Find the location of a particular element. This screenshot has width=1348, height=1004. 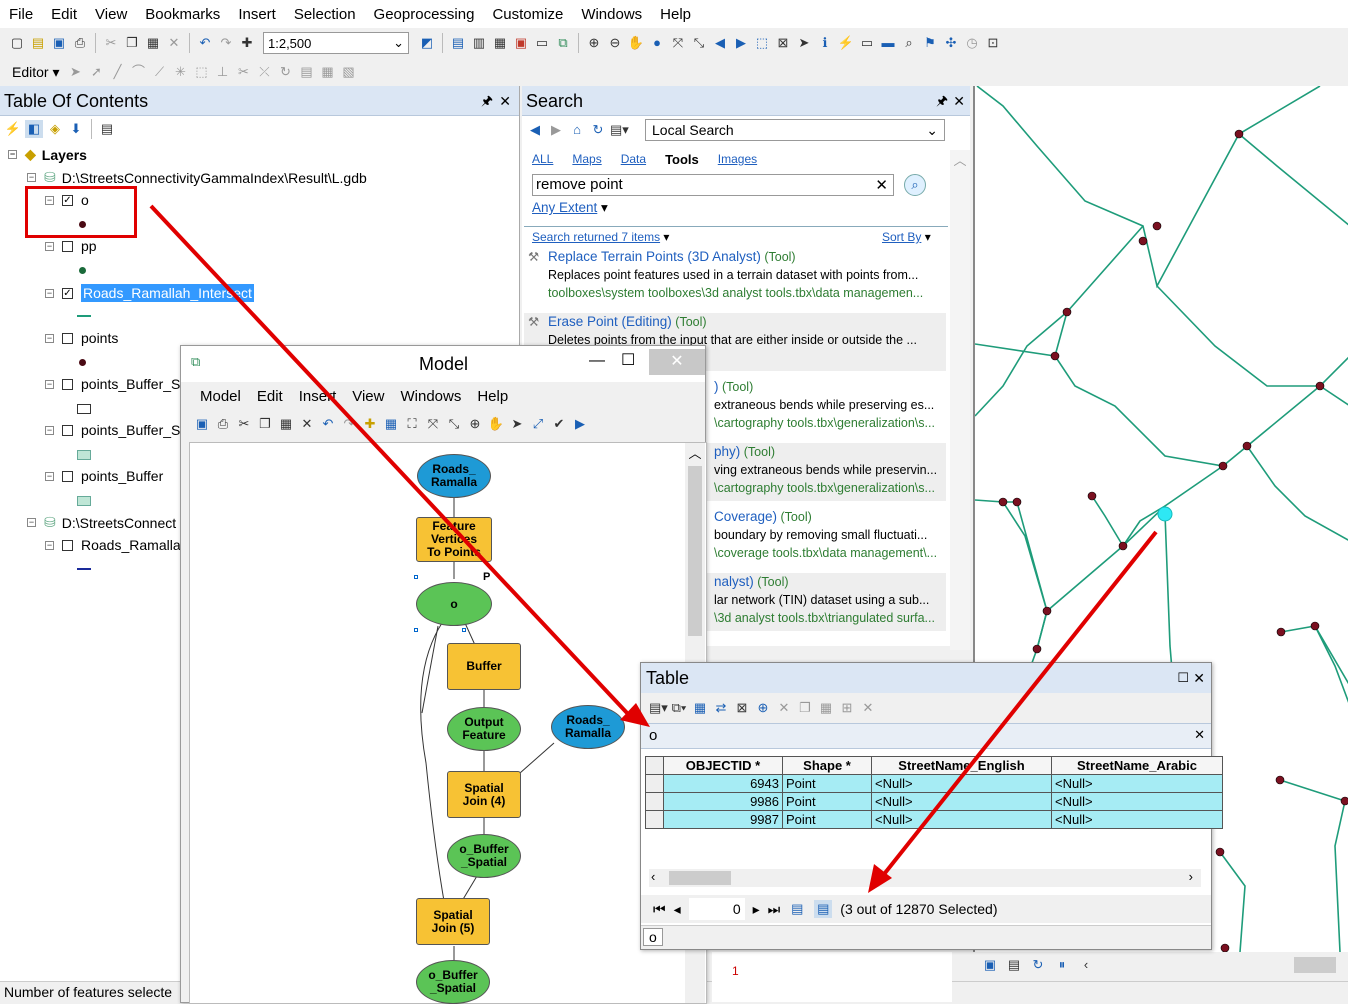

hyperlink-icon: ⚡ is located at coordinates (846, 43).